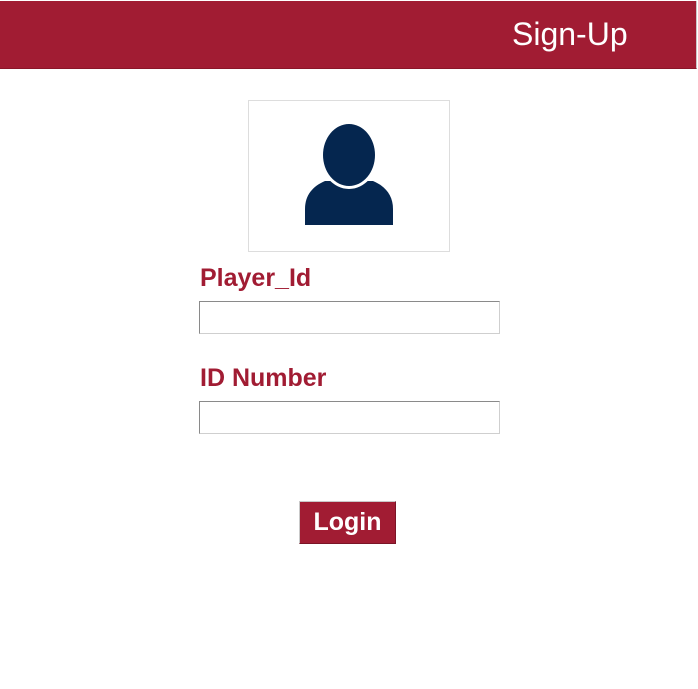 The height and width of the screenshot is (689, 698). What do you see at coordinates (570, 34) in the screenshot?
I see `page-title: Sign-Up` at bounding box center [570, 34].